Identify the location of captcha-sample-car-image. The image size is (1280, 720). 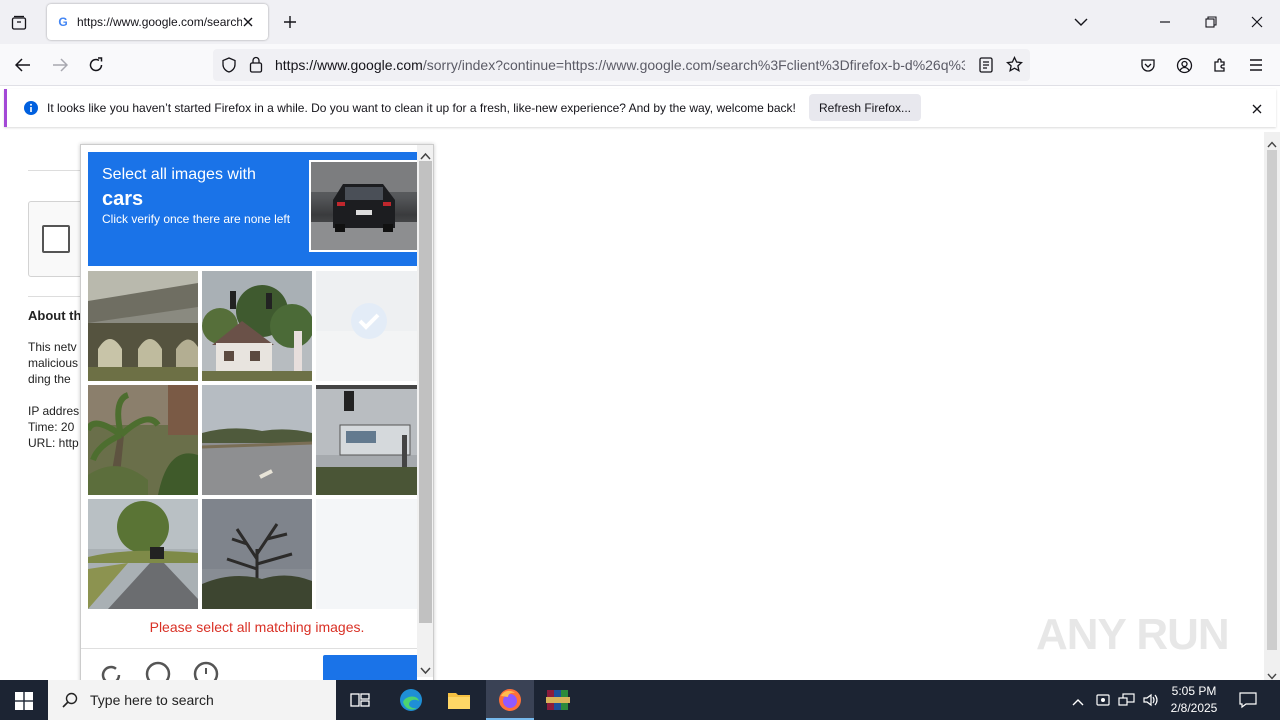
(363, 206).